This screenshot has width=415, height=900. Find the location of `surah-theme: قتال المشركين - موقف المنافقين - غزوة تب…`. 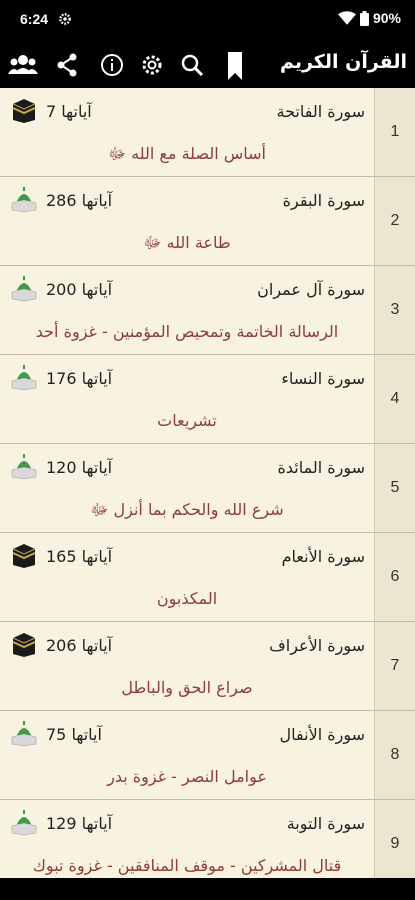

surah-theme: قتال المشركين - موقف المنافقين - غزوة تب… is located at coordinates (187, 865).